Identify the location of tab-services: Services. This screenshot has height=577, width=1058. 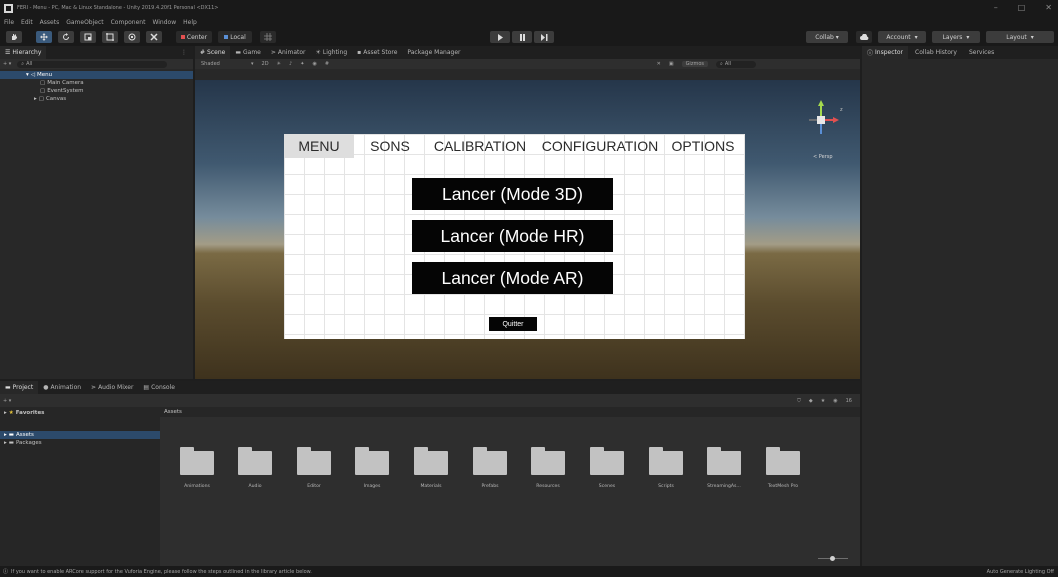
(981, 52).